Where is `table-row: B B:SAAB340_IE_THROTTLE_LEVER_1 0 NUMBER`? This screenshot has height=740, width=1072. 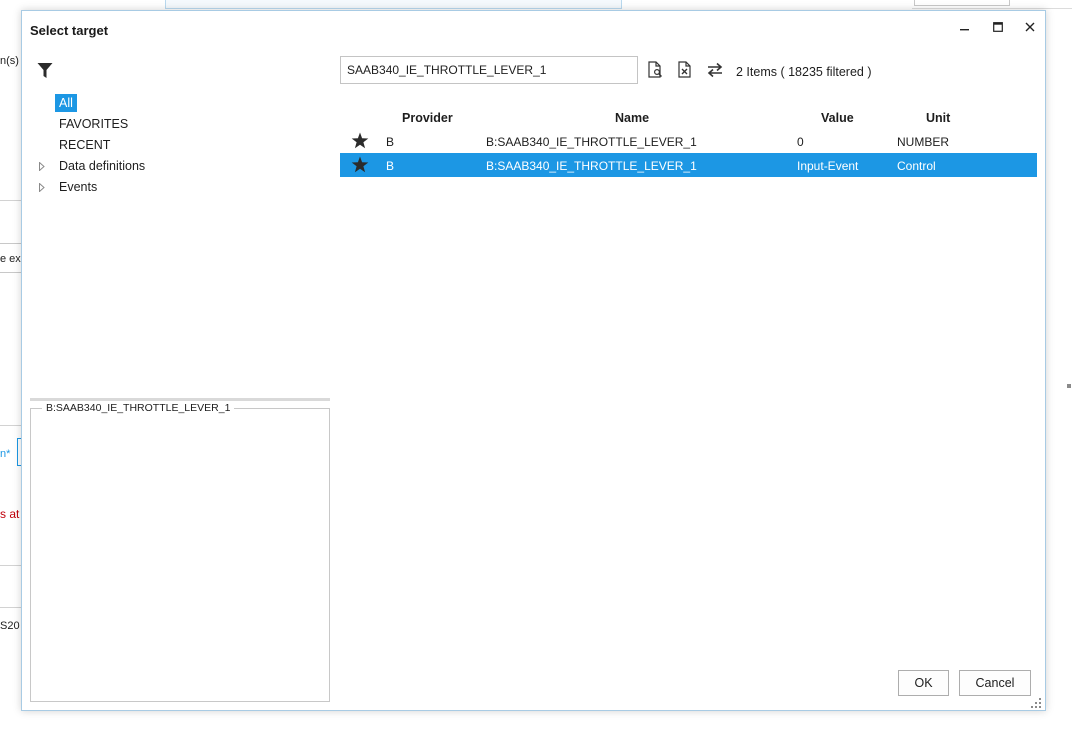 table-row: B B:SAAB340_IE_THROTTLE_LEVER_1 0 NUMBER is located at coordinates (688, 141).